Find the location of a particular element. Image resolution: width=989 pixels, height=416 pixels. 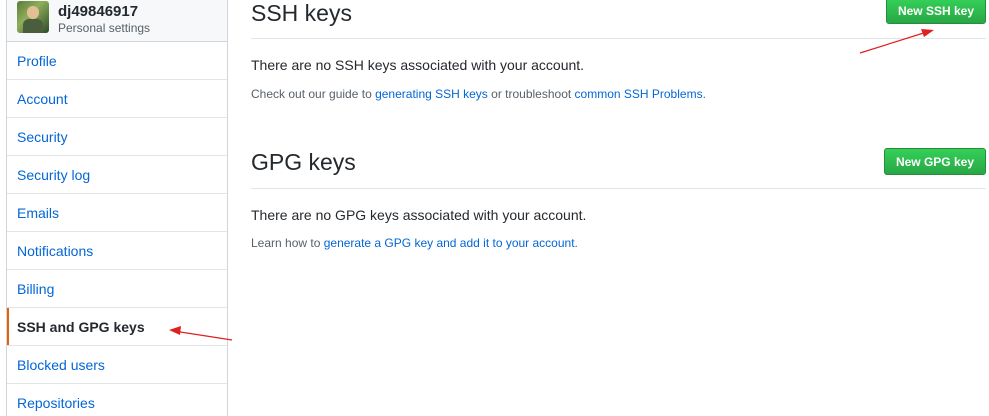

sidebar-item-label: Notifications is located at coordinates (55, 250).